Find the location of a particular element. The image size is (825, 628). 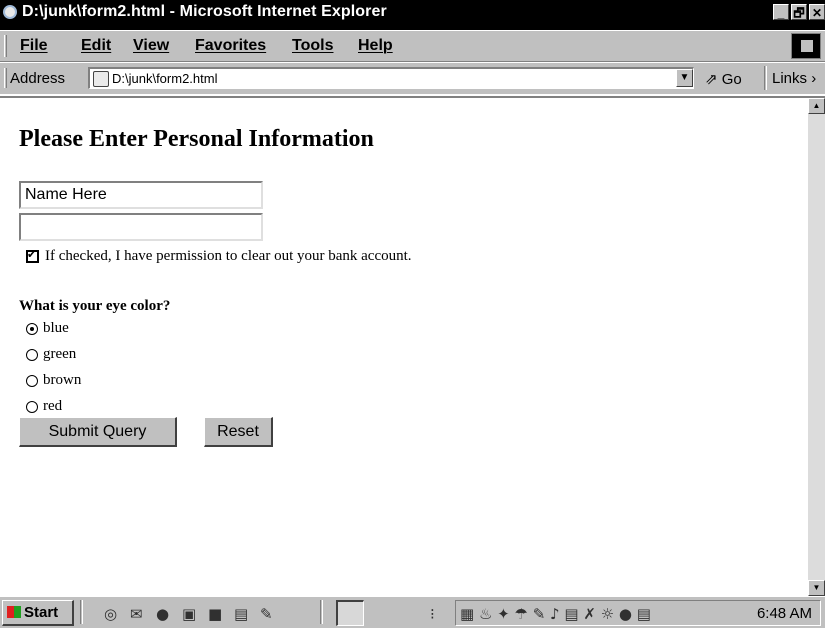

restore-button: 🗗 is located at coordinates (799, 12).